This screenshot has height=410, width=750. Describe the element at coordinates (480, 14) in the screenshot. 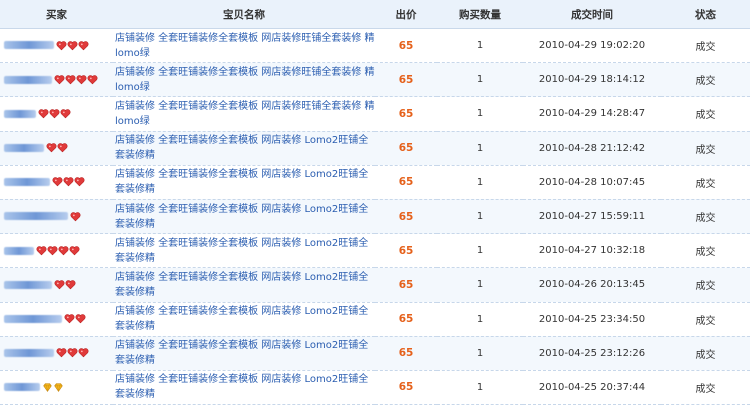

I see `header-quantity: 购买数量` at that location.